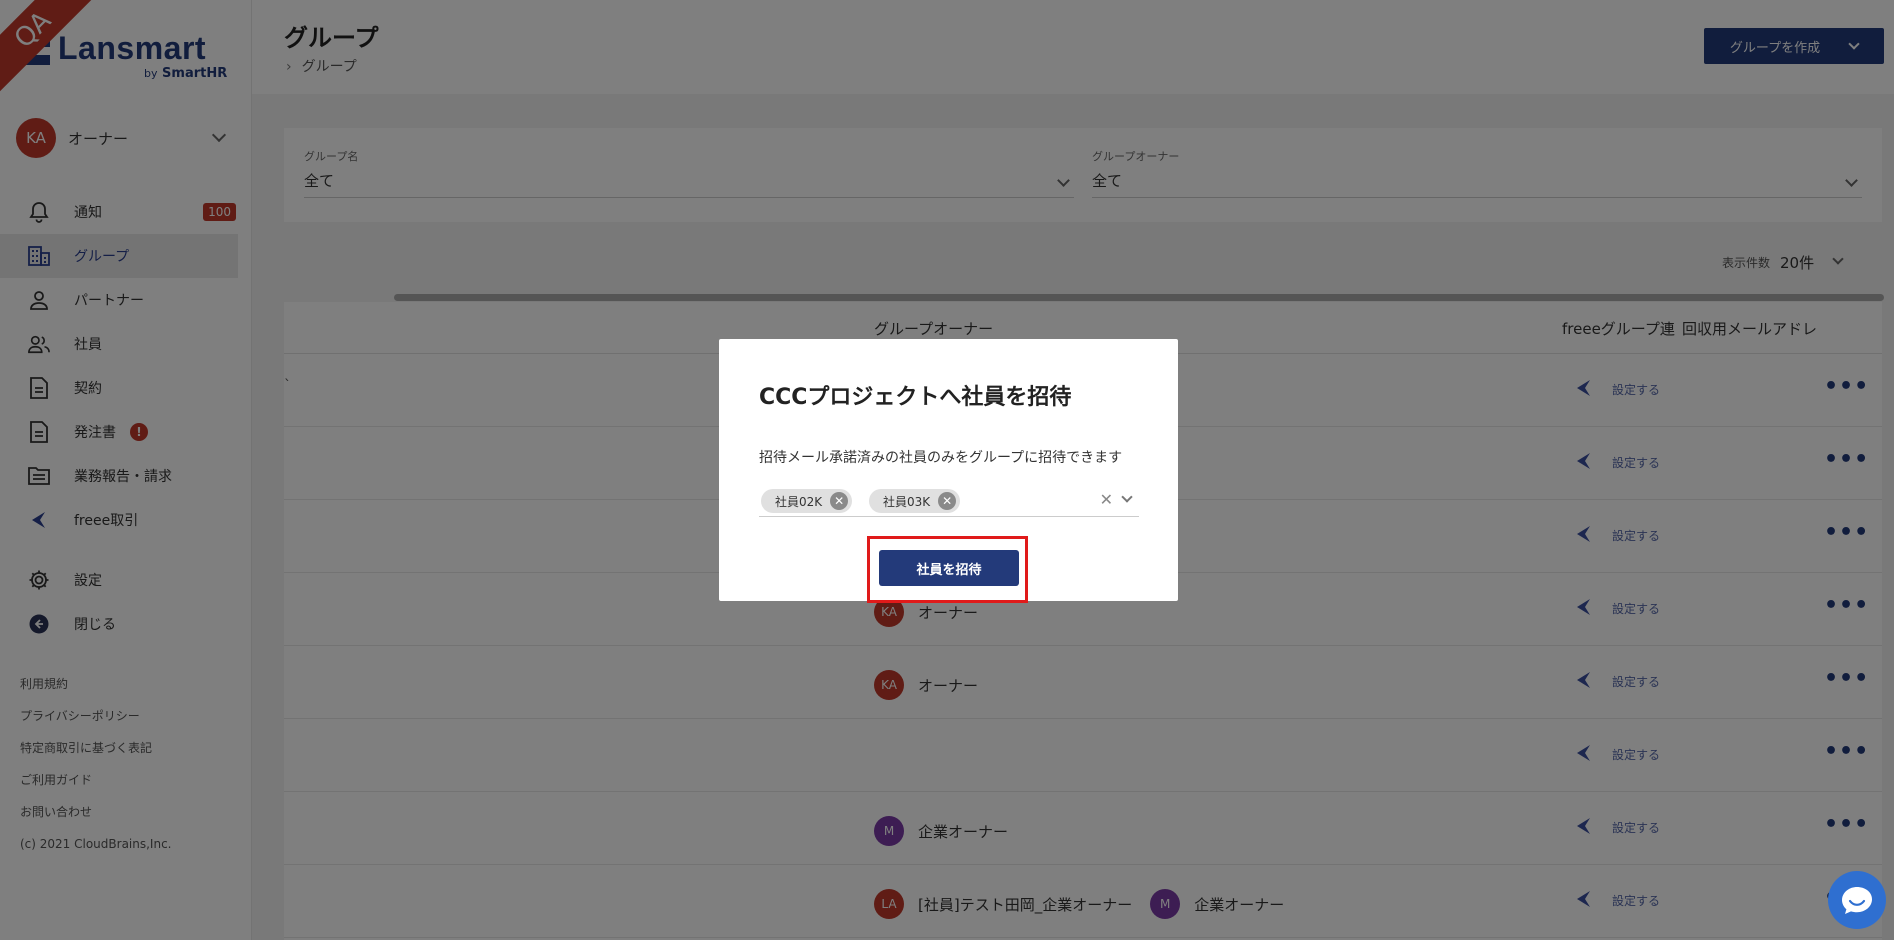 Image resolution: width=1894 pixels, height=940 pixels. What do you see at coordinates (799, 501) in the screenshot?
I see `chip-label: 社員02K` at bounding box center [799, 501].